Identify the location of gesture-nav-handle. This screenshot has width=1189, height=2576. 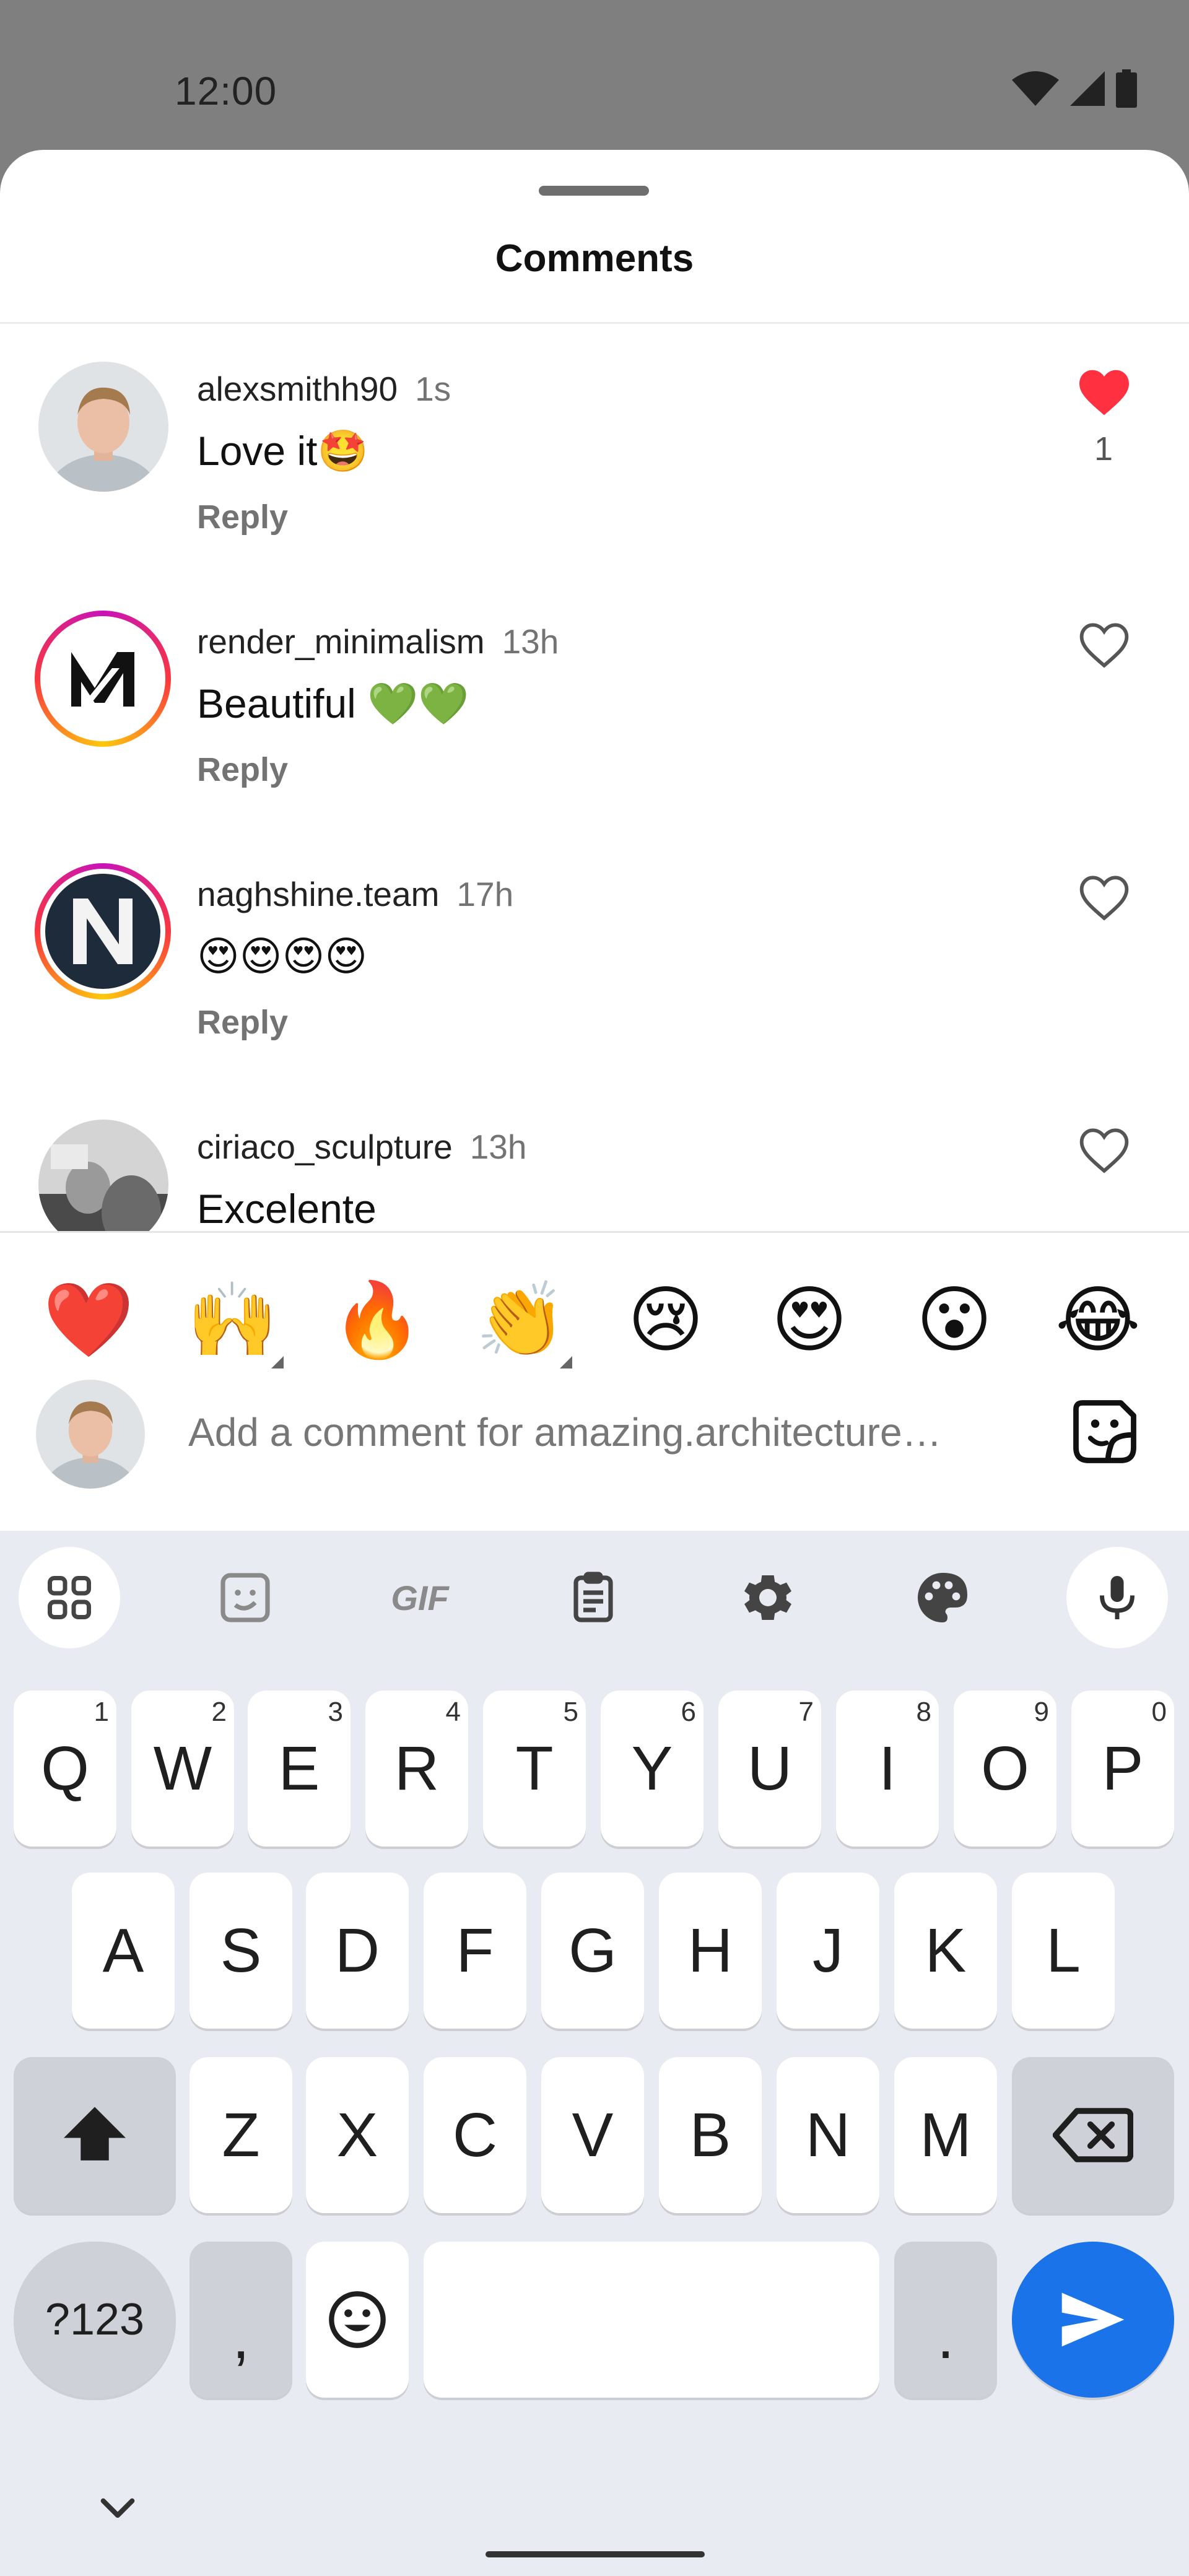
(595, 2554).